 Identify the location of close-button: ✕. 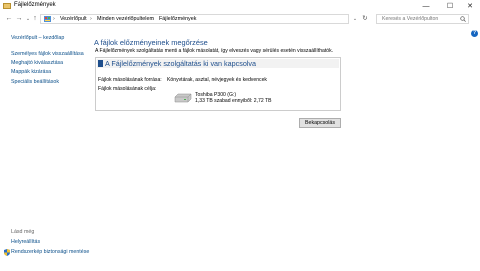
(470, 6).